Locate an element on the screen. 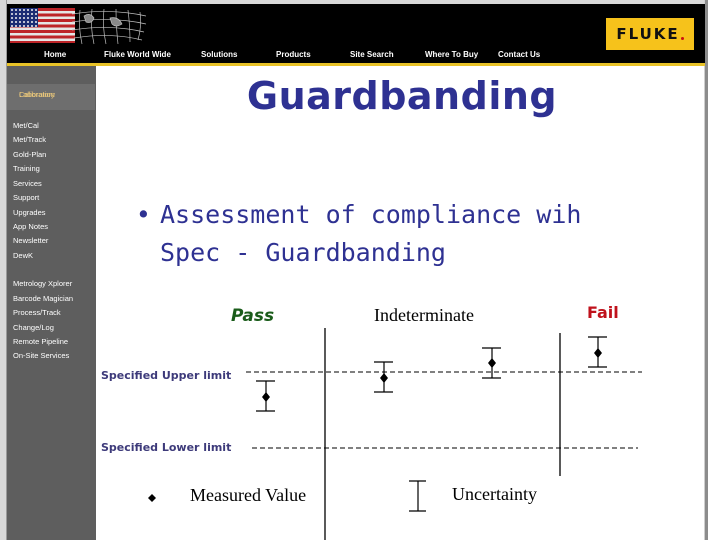 The height and width of the screenshot is (540, 720). sidebar-item-metrology-xplorer: Metrology Xplorer is located at coordinates (42, 283).